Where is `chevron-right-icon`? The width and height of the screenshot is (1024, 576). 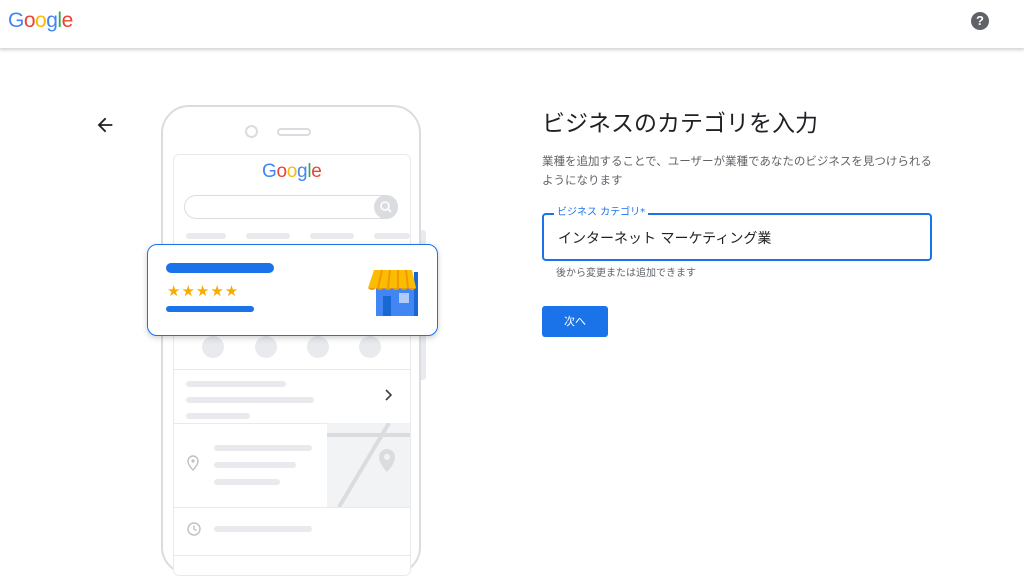 chevron-right-icon is located at coordinates (389, 395).